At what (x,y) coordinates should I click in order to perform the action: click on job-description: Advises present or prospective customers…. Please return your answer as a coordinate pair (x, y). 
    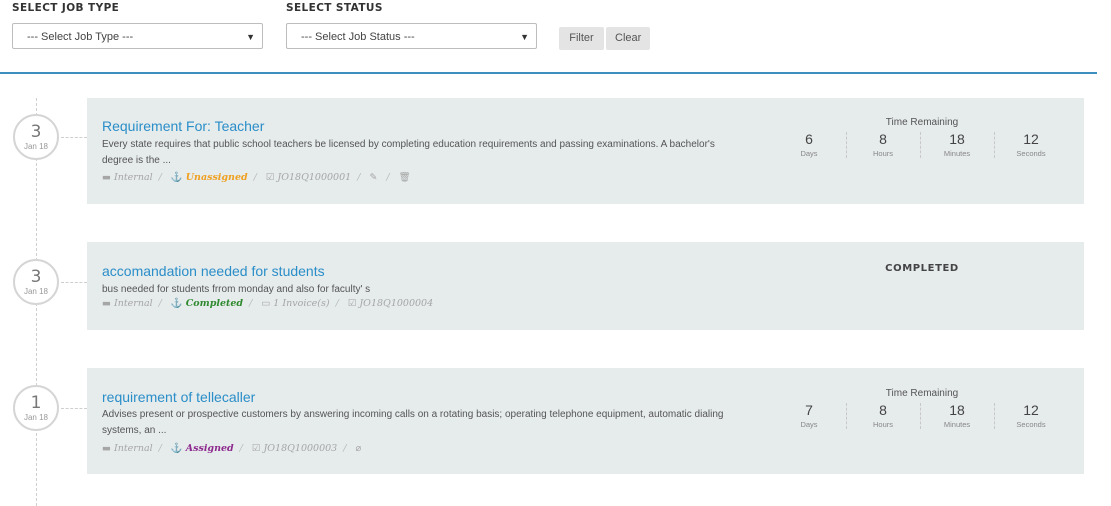
    Looking at the image, I should click on (413, 422).